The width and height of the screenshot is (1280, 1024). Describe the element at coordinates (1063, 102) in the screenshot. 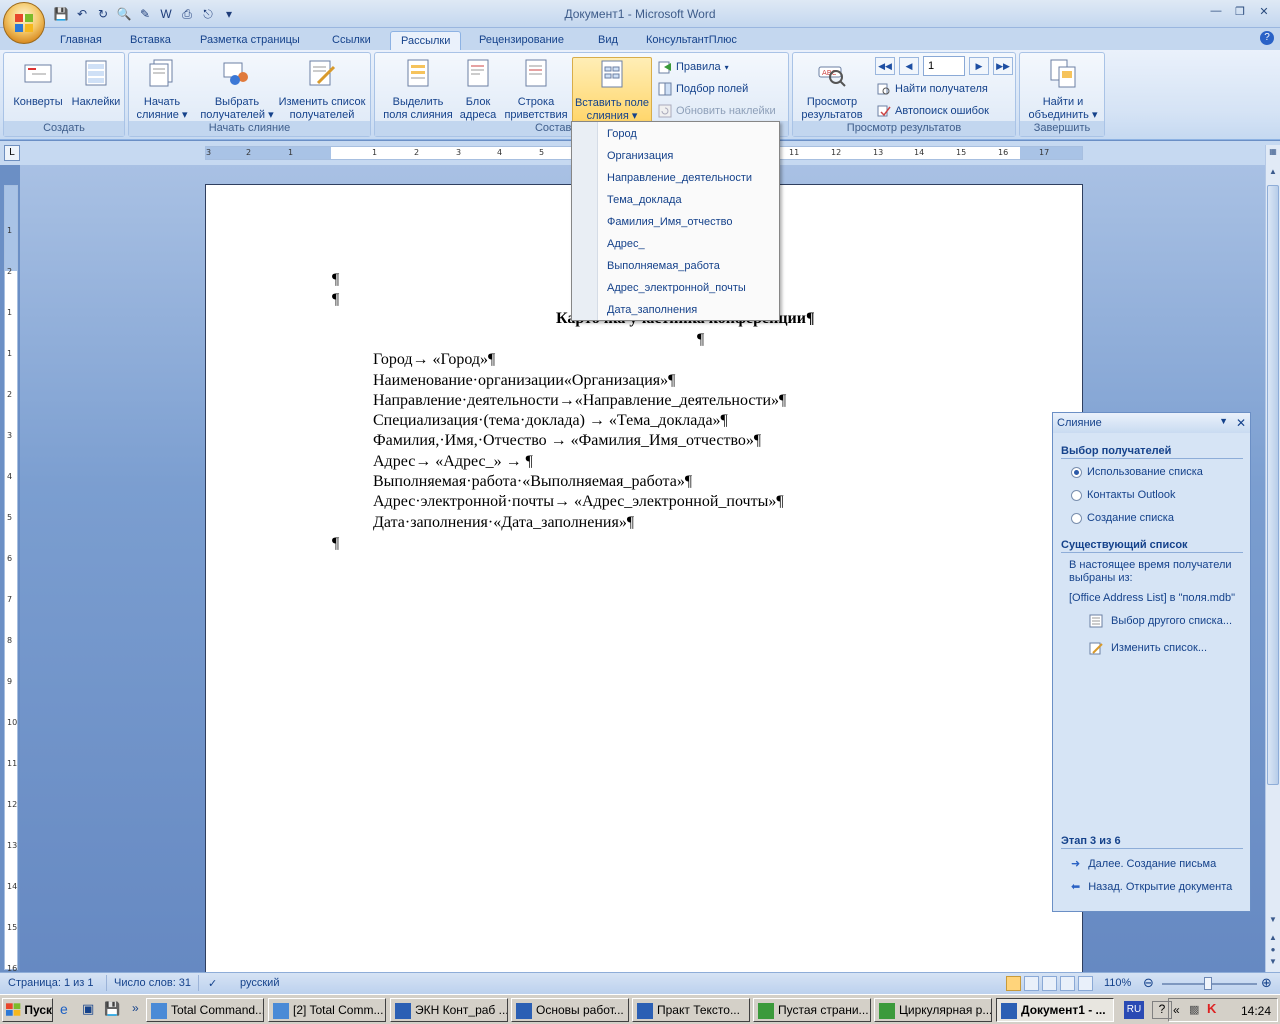

I see `finish-merge-label-1: Найти и` at that location.